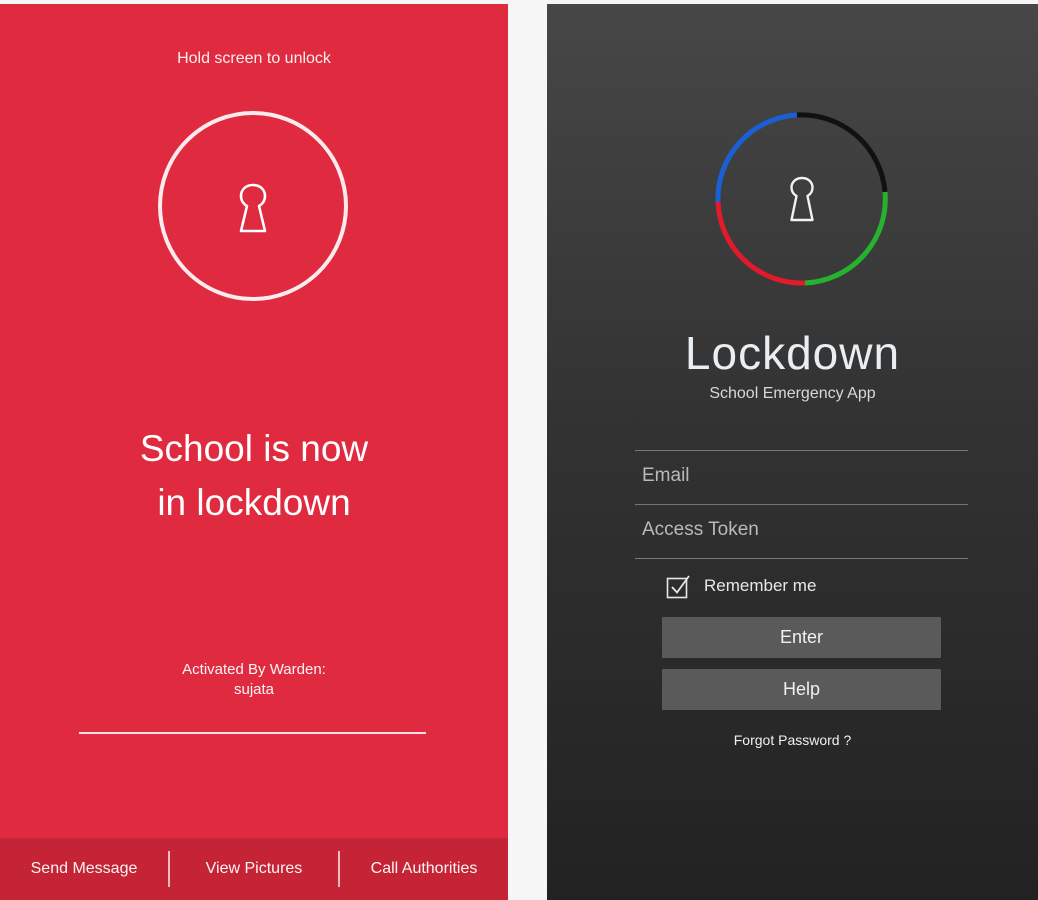  What do you see at coordinates (254, 58) in the screenshot?
I see `unlock-hint: Hold screen to unlock` at bounding box center [254, 58].